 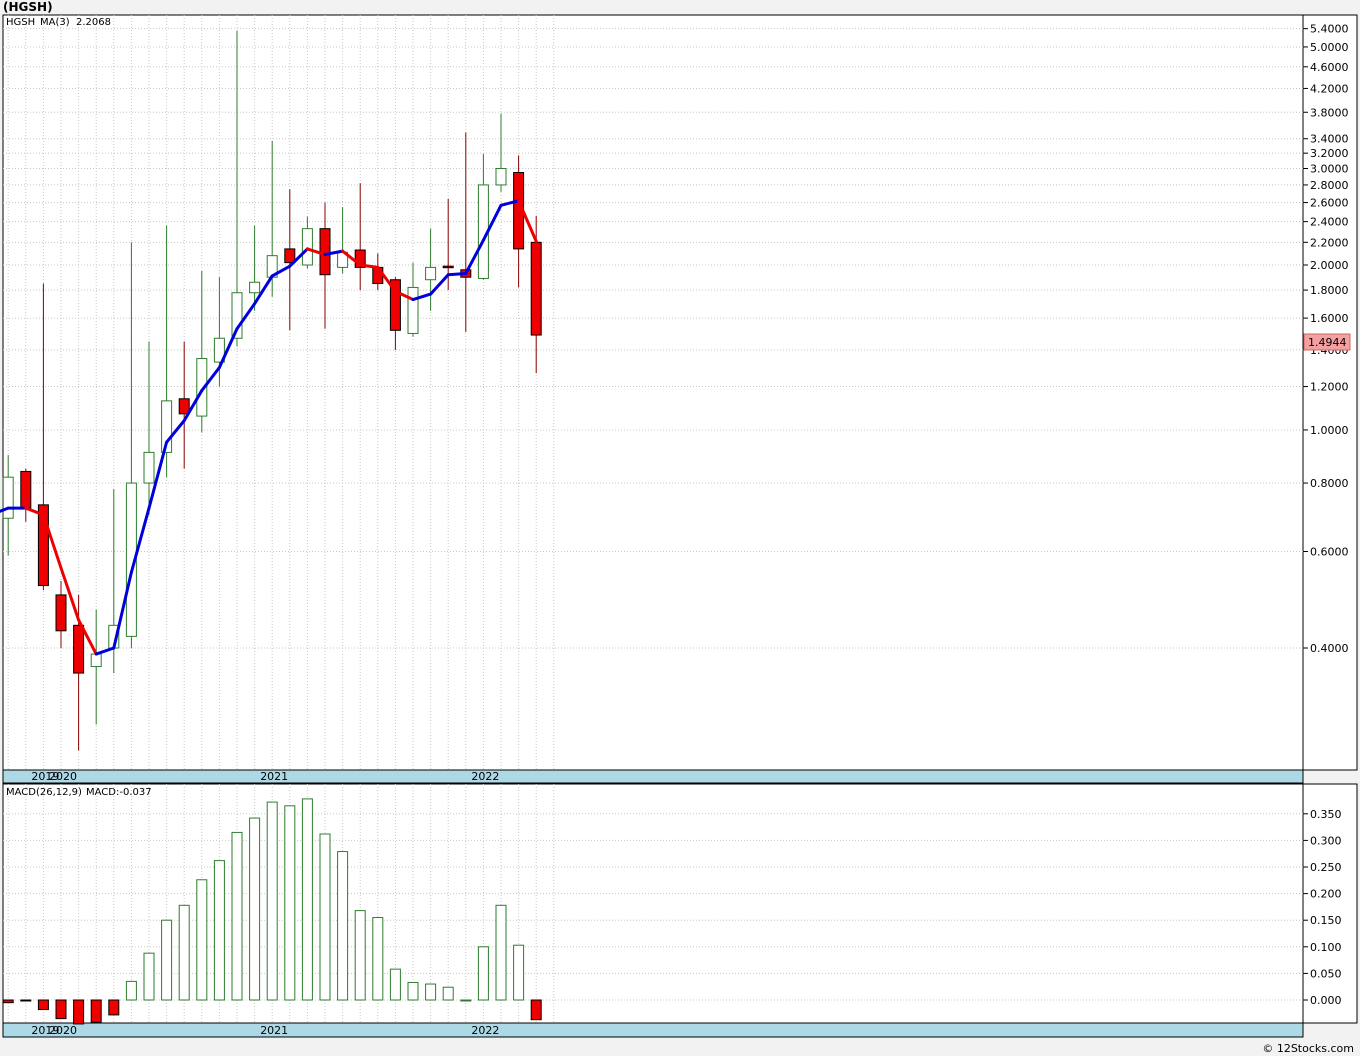 What do you see at coordinates (1329, 648) in the screenshot?
I see `price-y-tick-label: 0.4000` at bounding box center [1329, 648].